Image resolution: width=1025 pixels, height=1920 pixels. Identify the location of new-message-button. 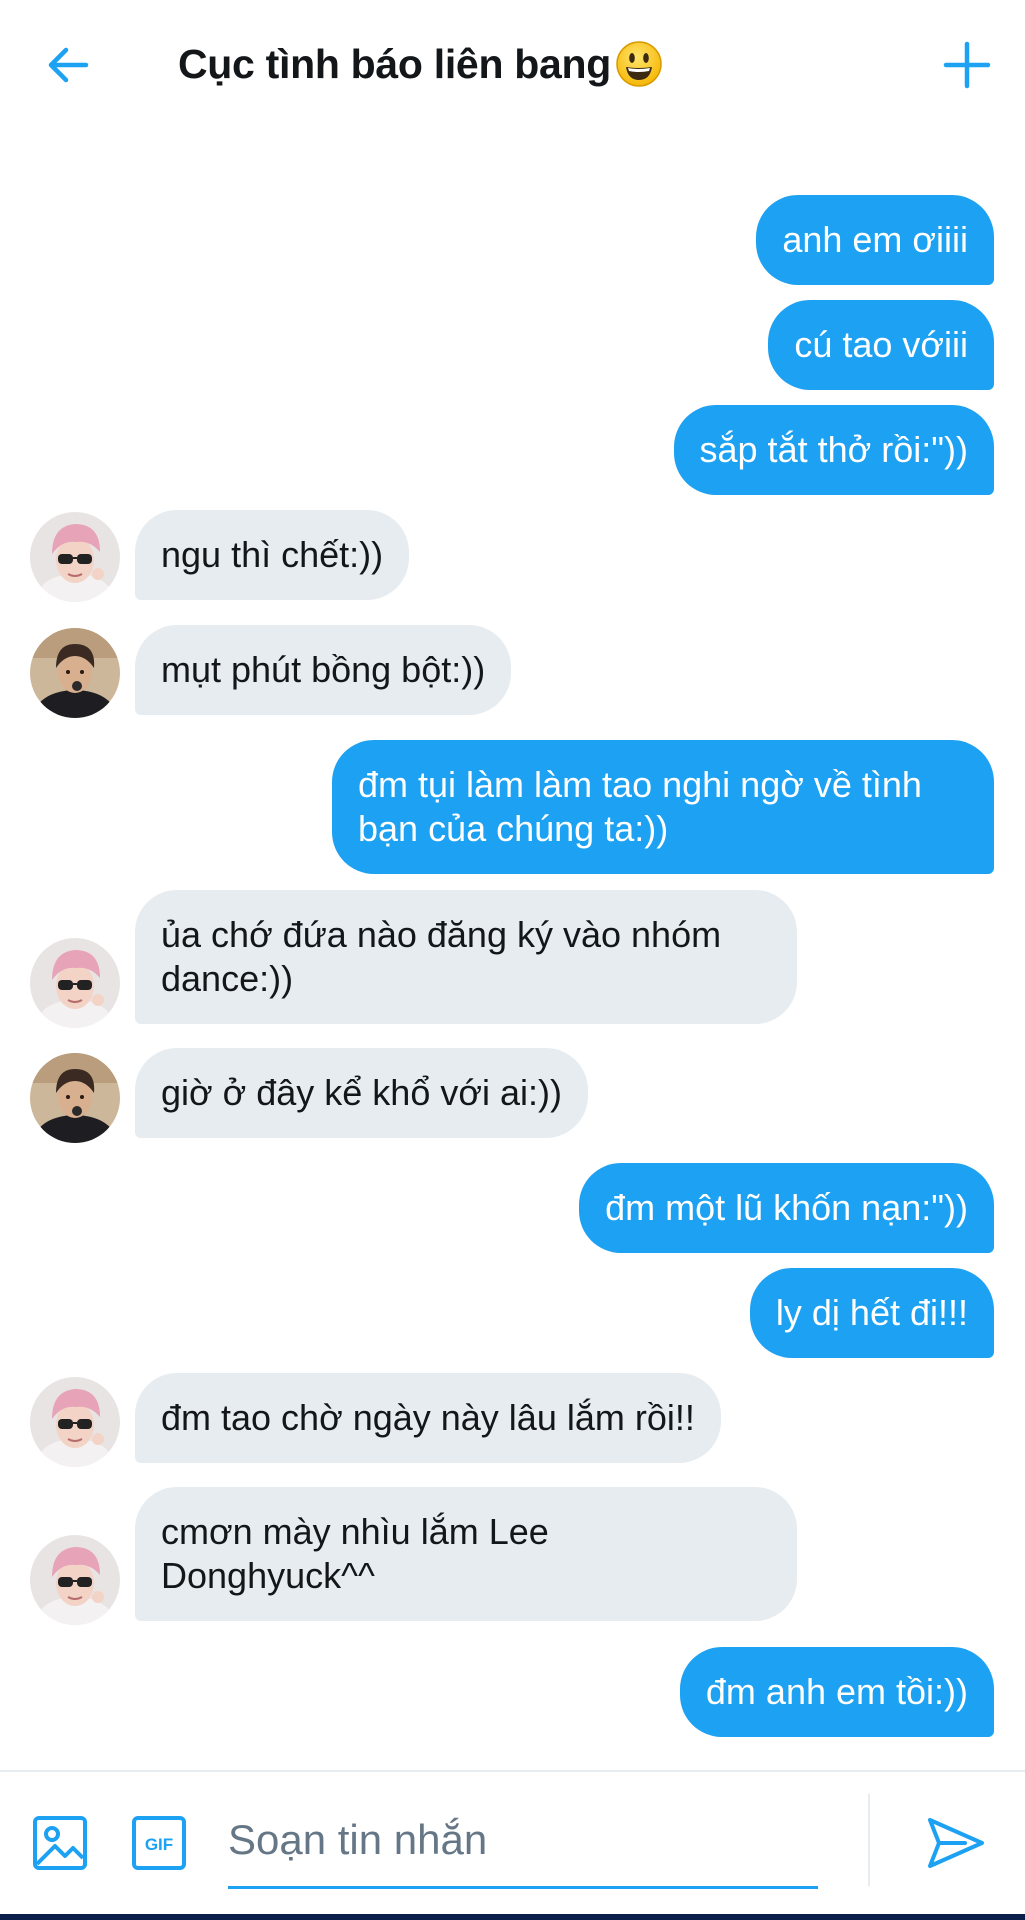
(967, 65).